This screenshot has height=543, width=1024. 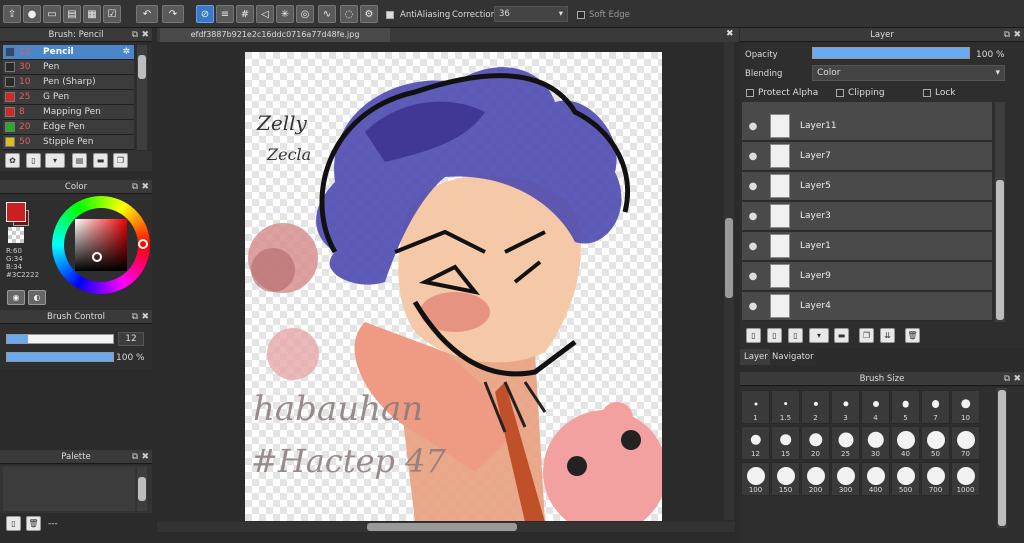 I want to click on soft-edge-checkbox, so click(x=583, y=15).